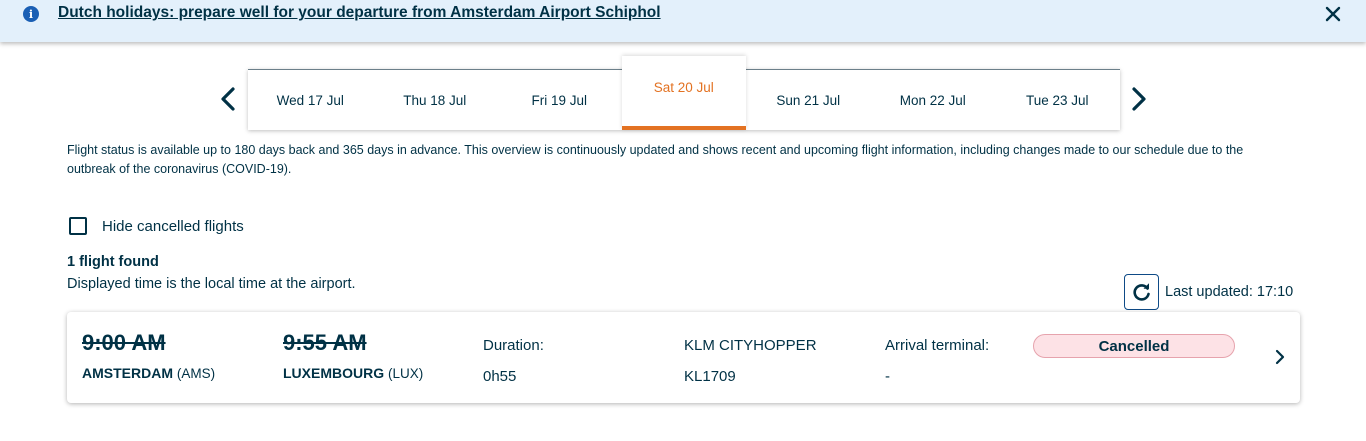  What do you see at coordinates (750, 345) in the screenshot?
I see `carrier-name: KLM CITYHOPPER` at bounding box center [750, 345].